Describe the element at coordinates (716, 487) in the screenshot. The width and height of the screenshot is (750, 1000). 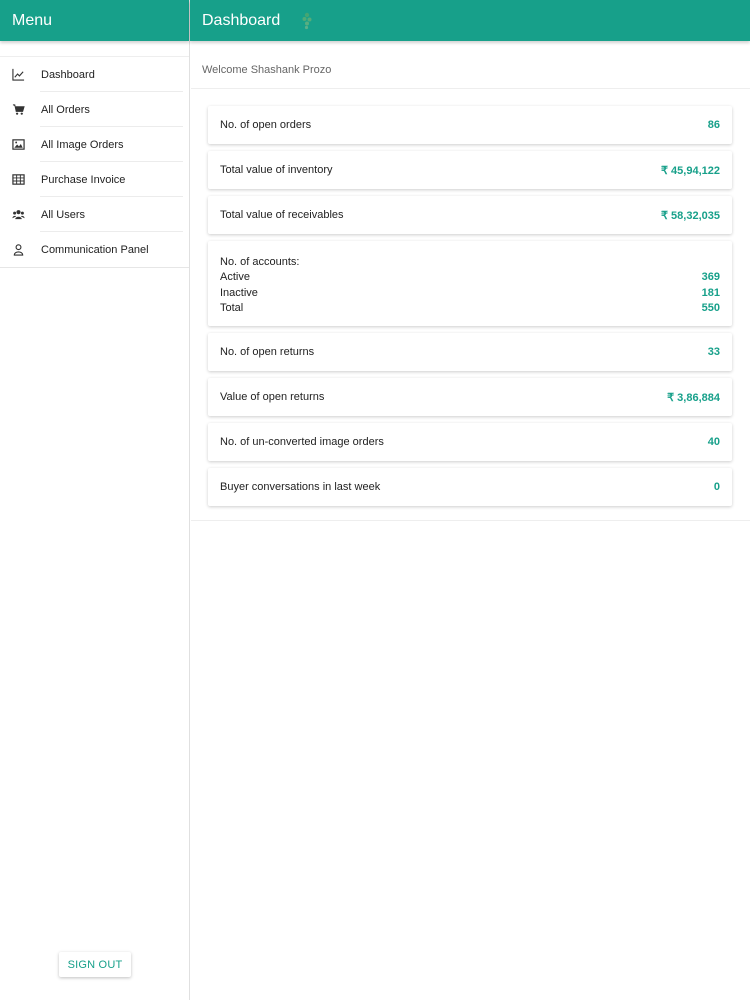
I see `card-value: 0` at that location.